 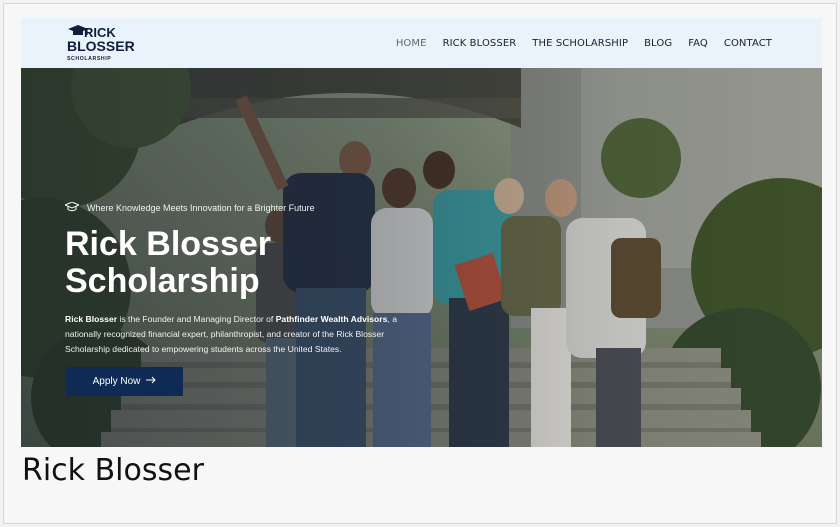 What do you see at coordinates (151, 381) in the screenshot?
I see `arrow-right-icon` at bounding box center [151, 381].